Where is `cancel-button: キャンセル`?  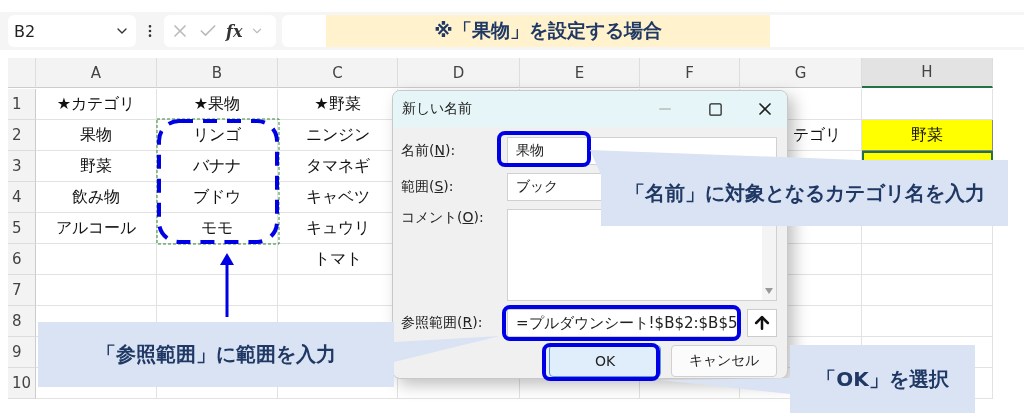 cancel-button: キャンセル is located at coordinates (724, 361).